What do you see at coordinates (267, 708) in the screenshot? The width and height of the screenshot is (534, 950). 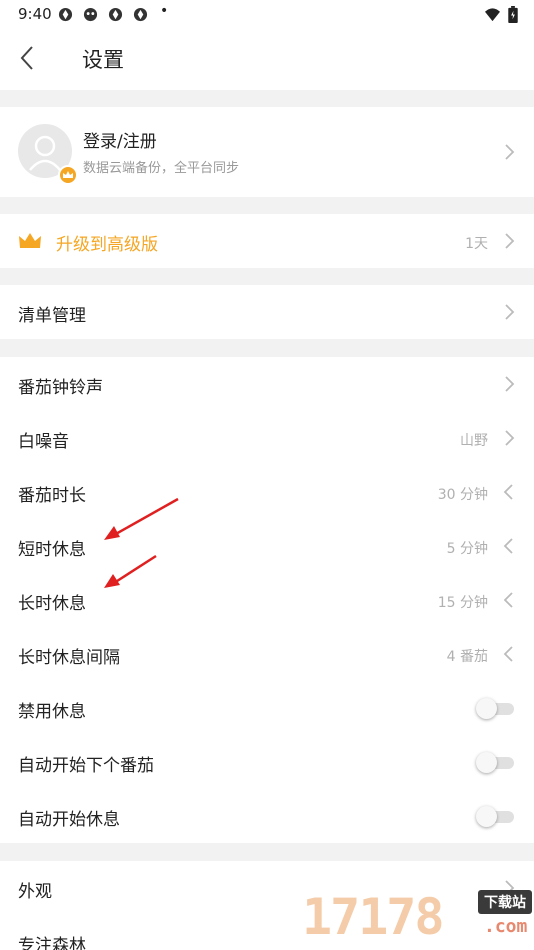 I see `disable-break-row: 禁用休息` at bounding box center [267, 708].